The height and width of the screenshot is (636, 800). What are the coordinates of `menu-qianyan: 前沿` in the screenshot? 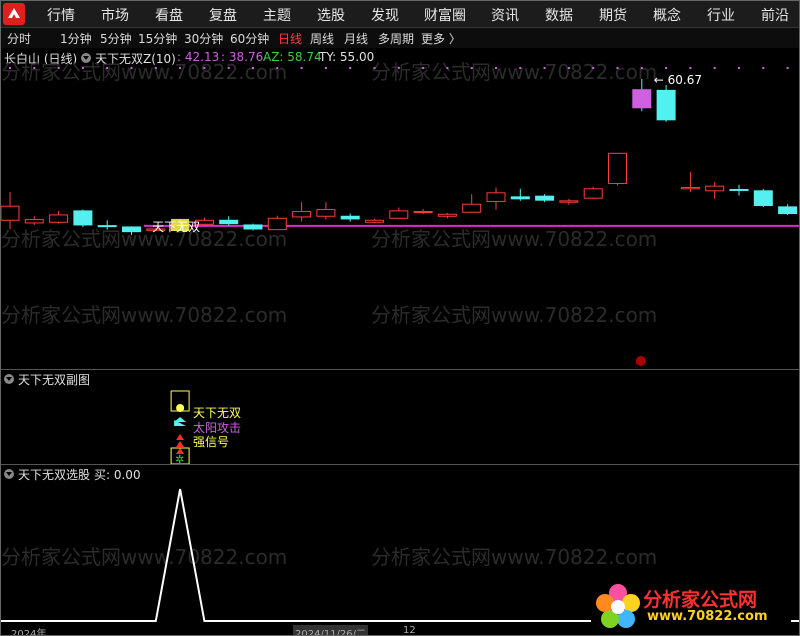 It's located at (775, 15).